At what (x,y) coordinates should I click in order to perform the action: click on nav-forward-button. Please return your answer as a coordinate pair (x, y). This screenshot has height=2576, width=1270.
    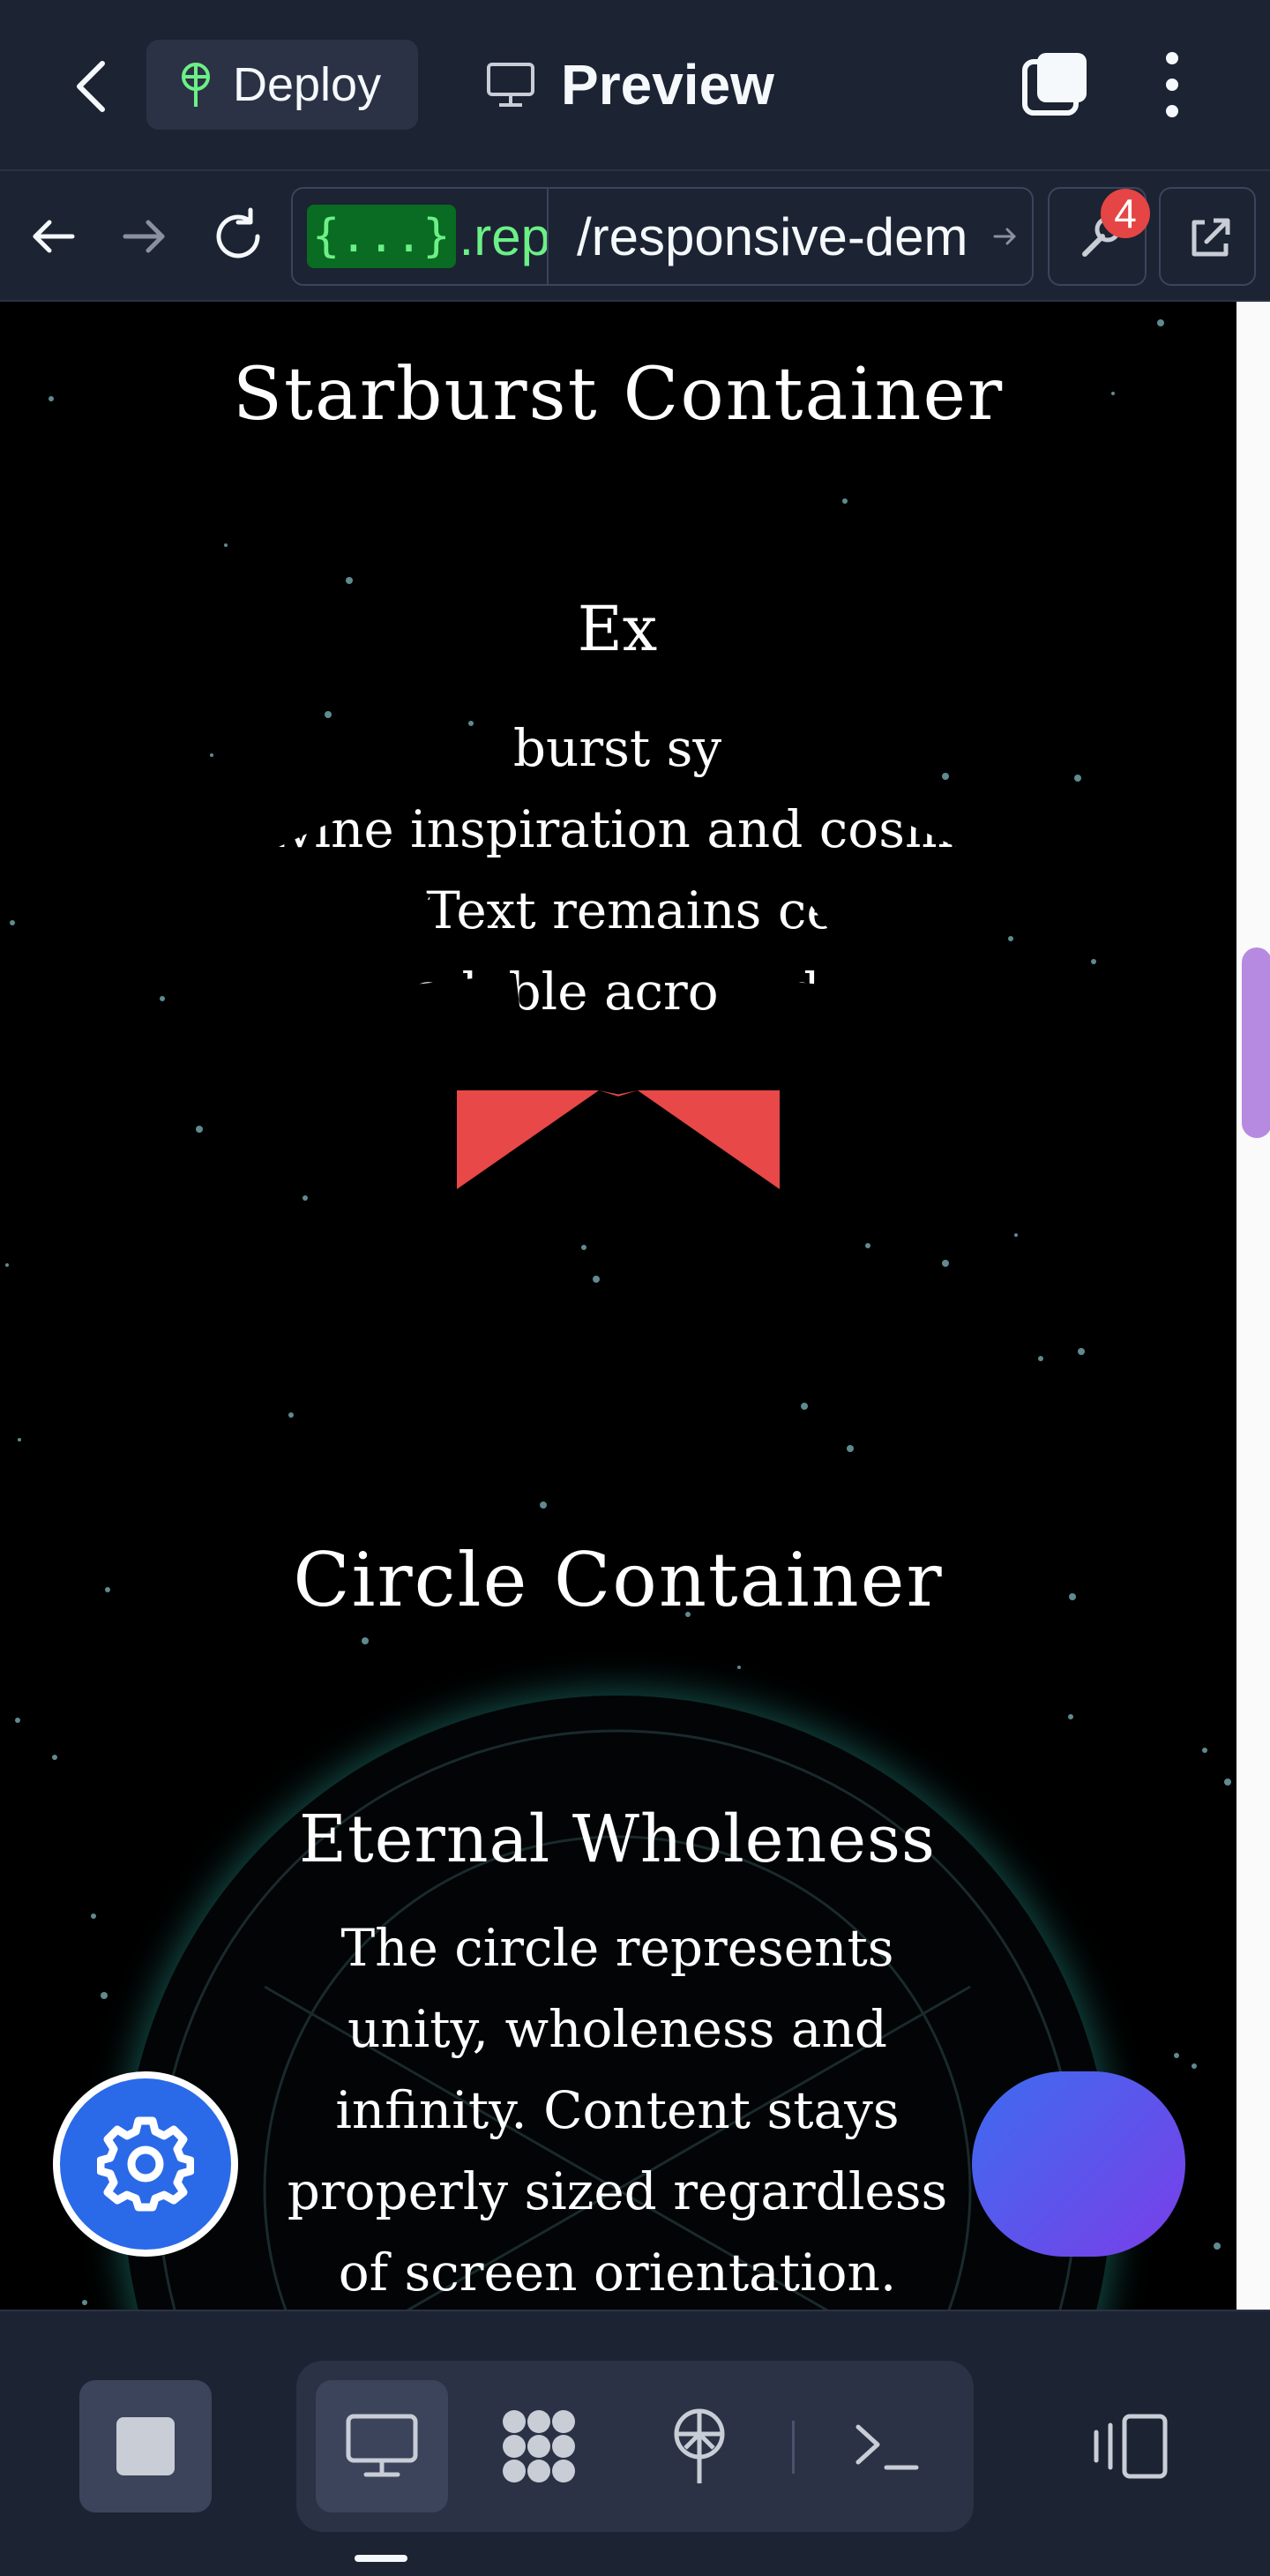
    Looking at the image, I should click on (144, 237).